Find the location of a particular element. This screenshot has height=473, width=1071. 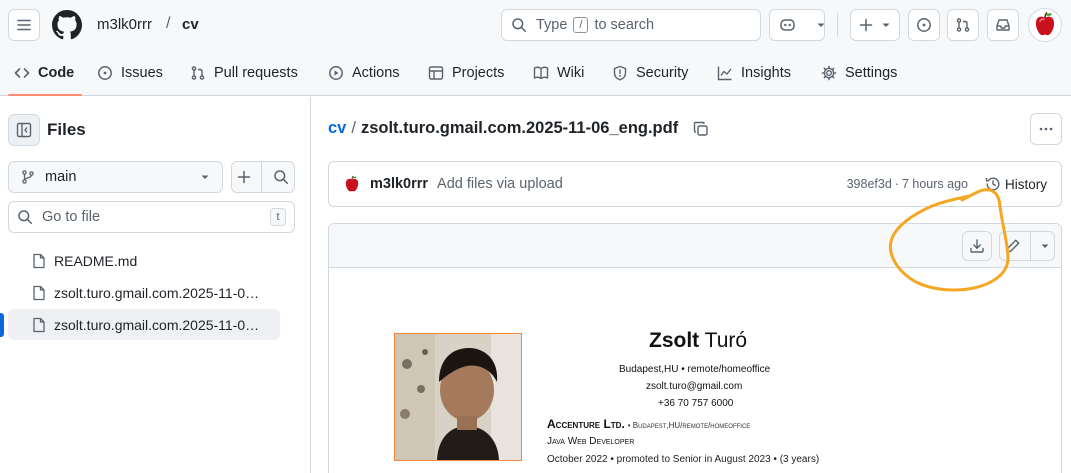

history-link: History is located at coordinates (1026, 184).